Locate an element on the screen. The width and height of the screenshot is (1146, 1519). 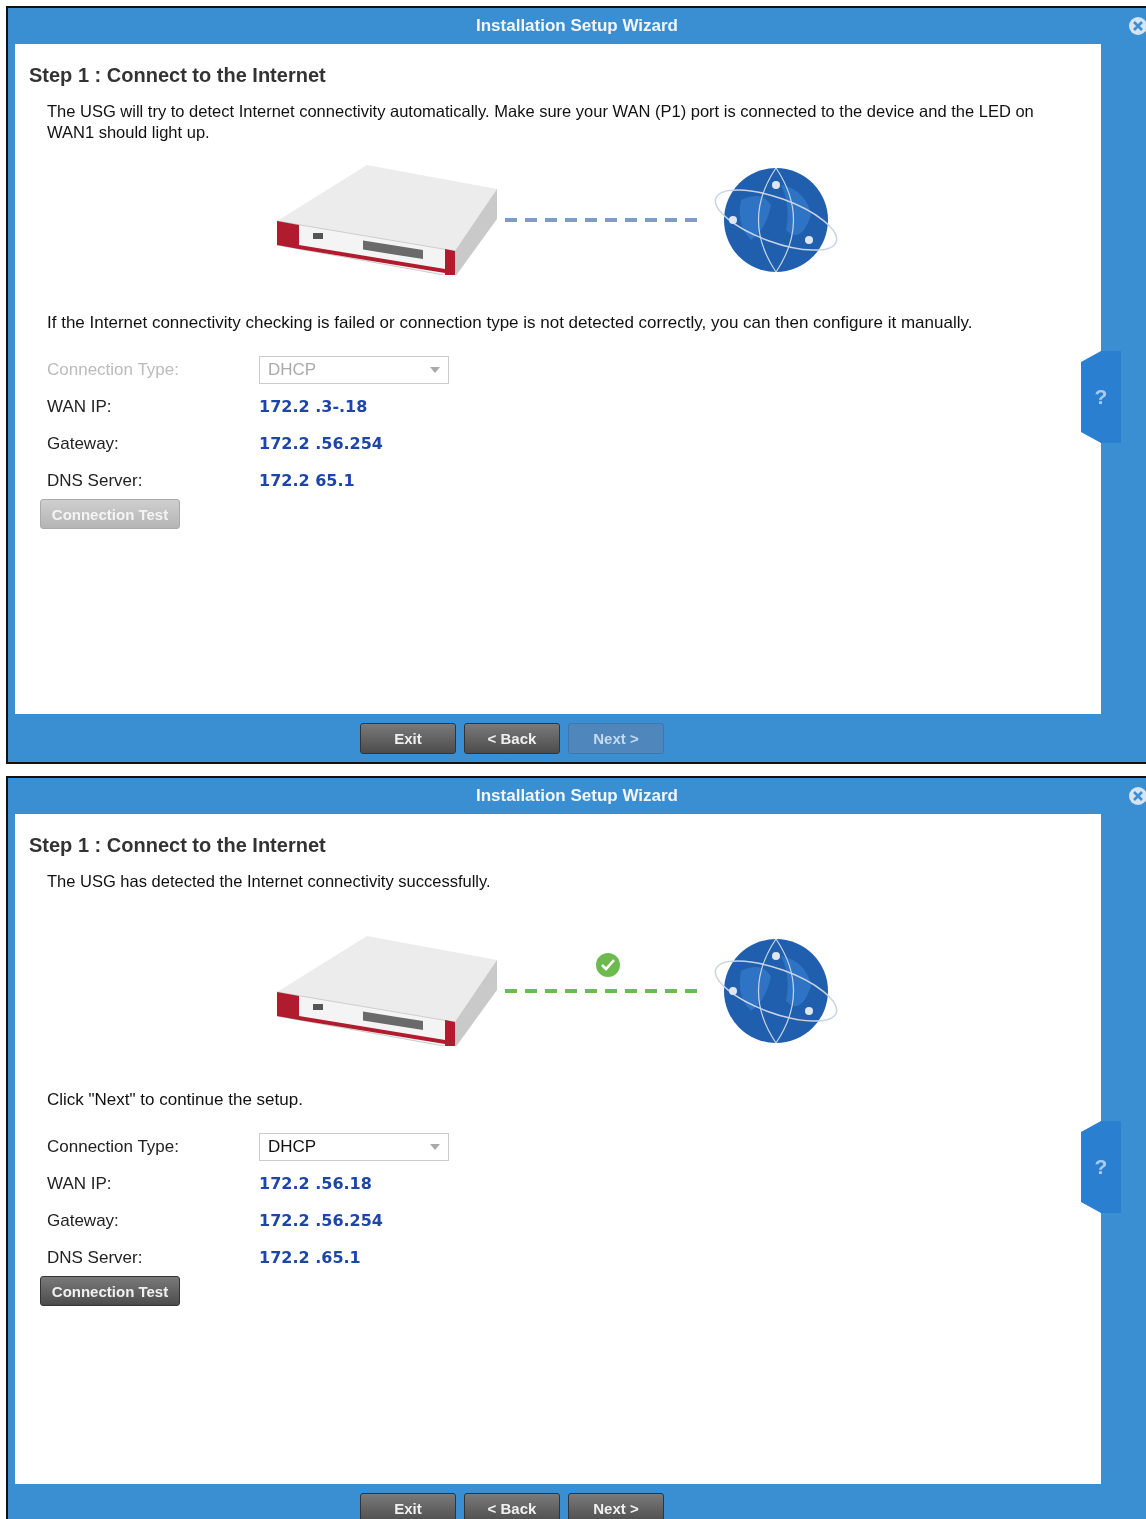
info-text: Click "Next" to continue the setup. is located at coordinates (175, 1100).